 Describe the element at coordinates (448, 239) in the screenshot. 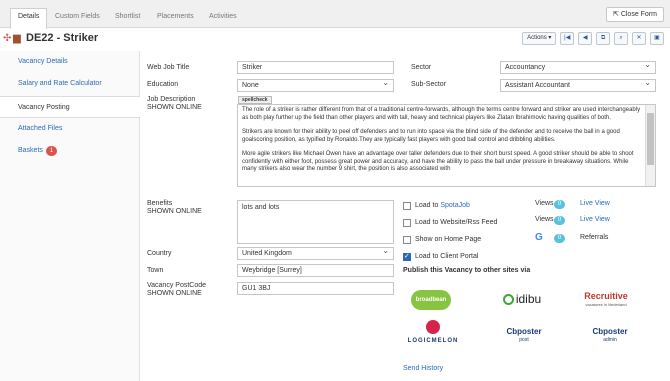

I see `home-page-label: Show on Home Page` at that location.